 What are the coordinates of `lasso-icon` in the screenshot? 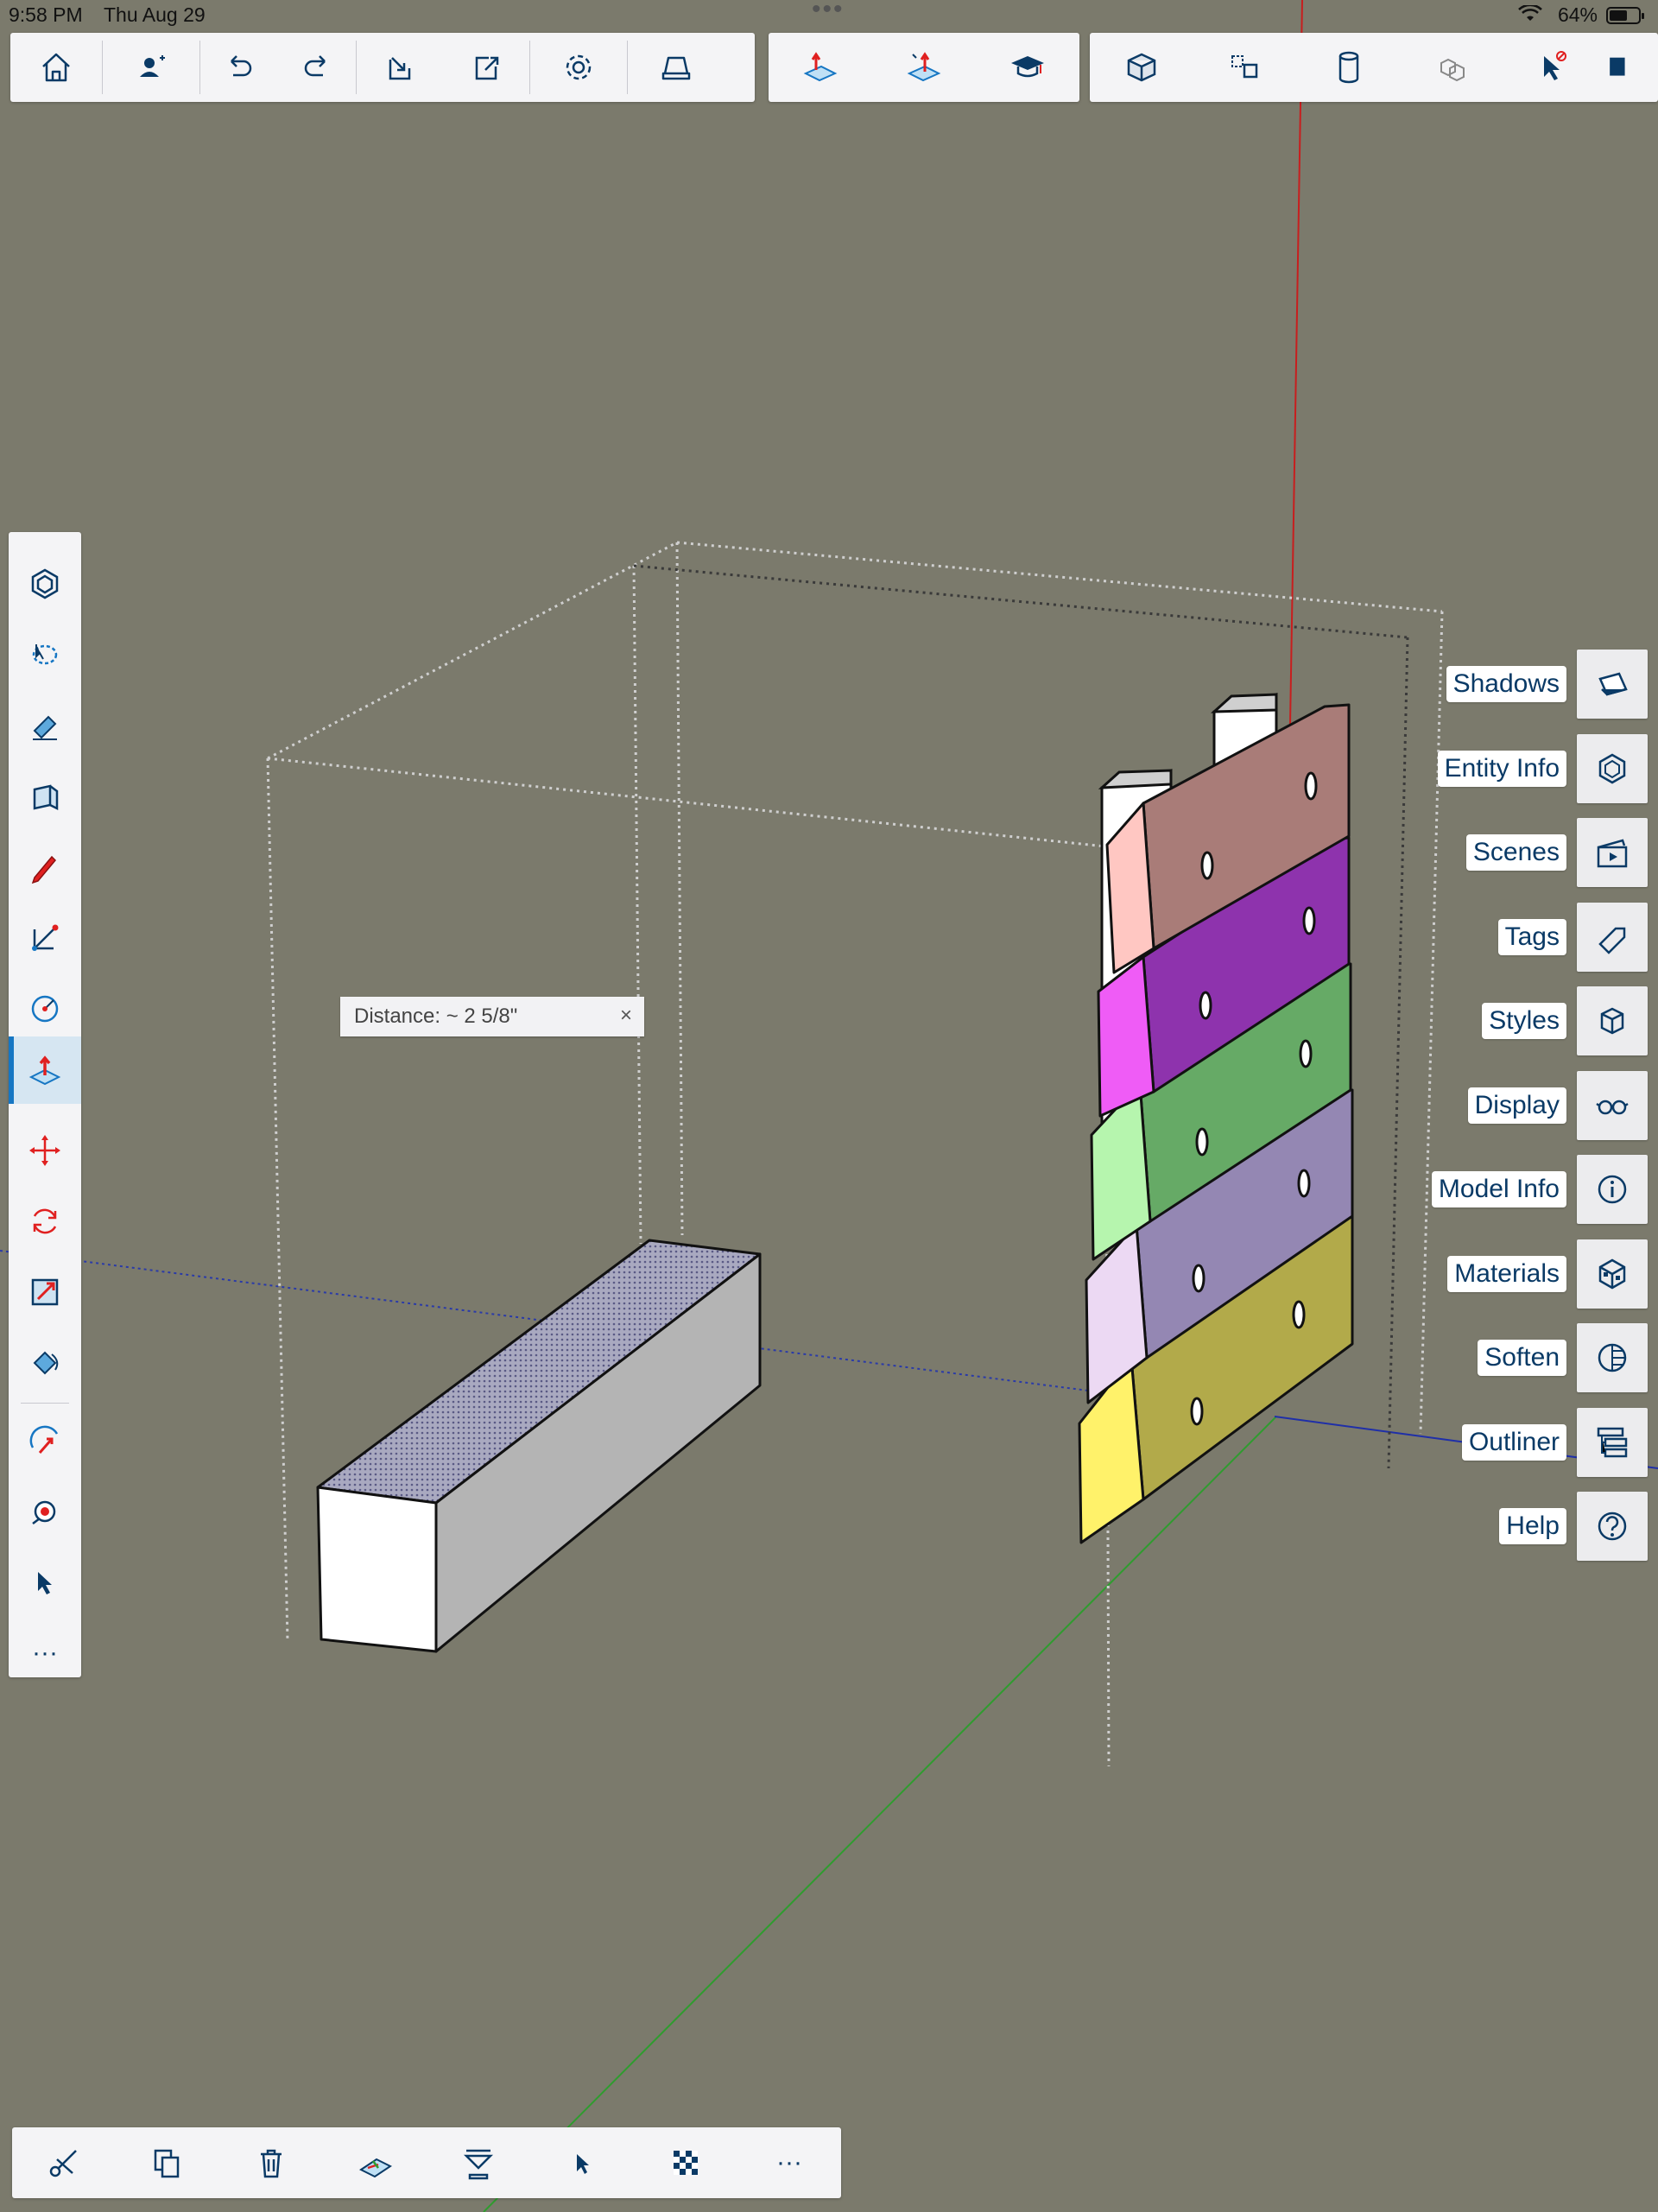 It's located at (45, 655).